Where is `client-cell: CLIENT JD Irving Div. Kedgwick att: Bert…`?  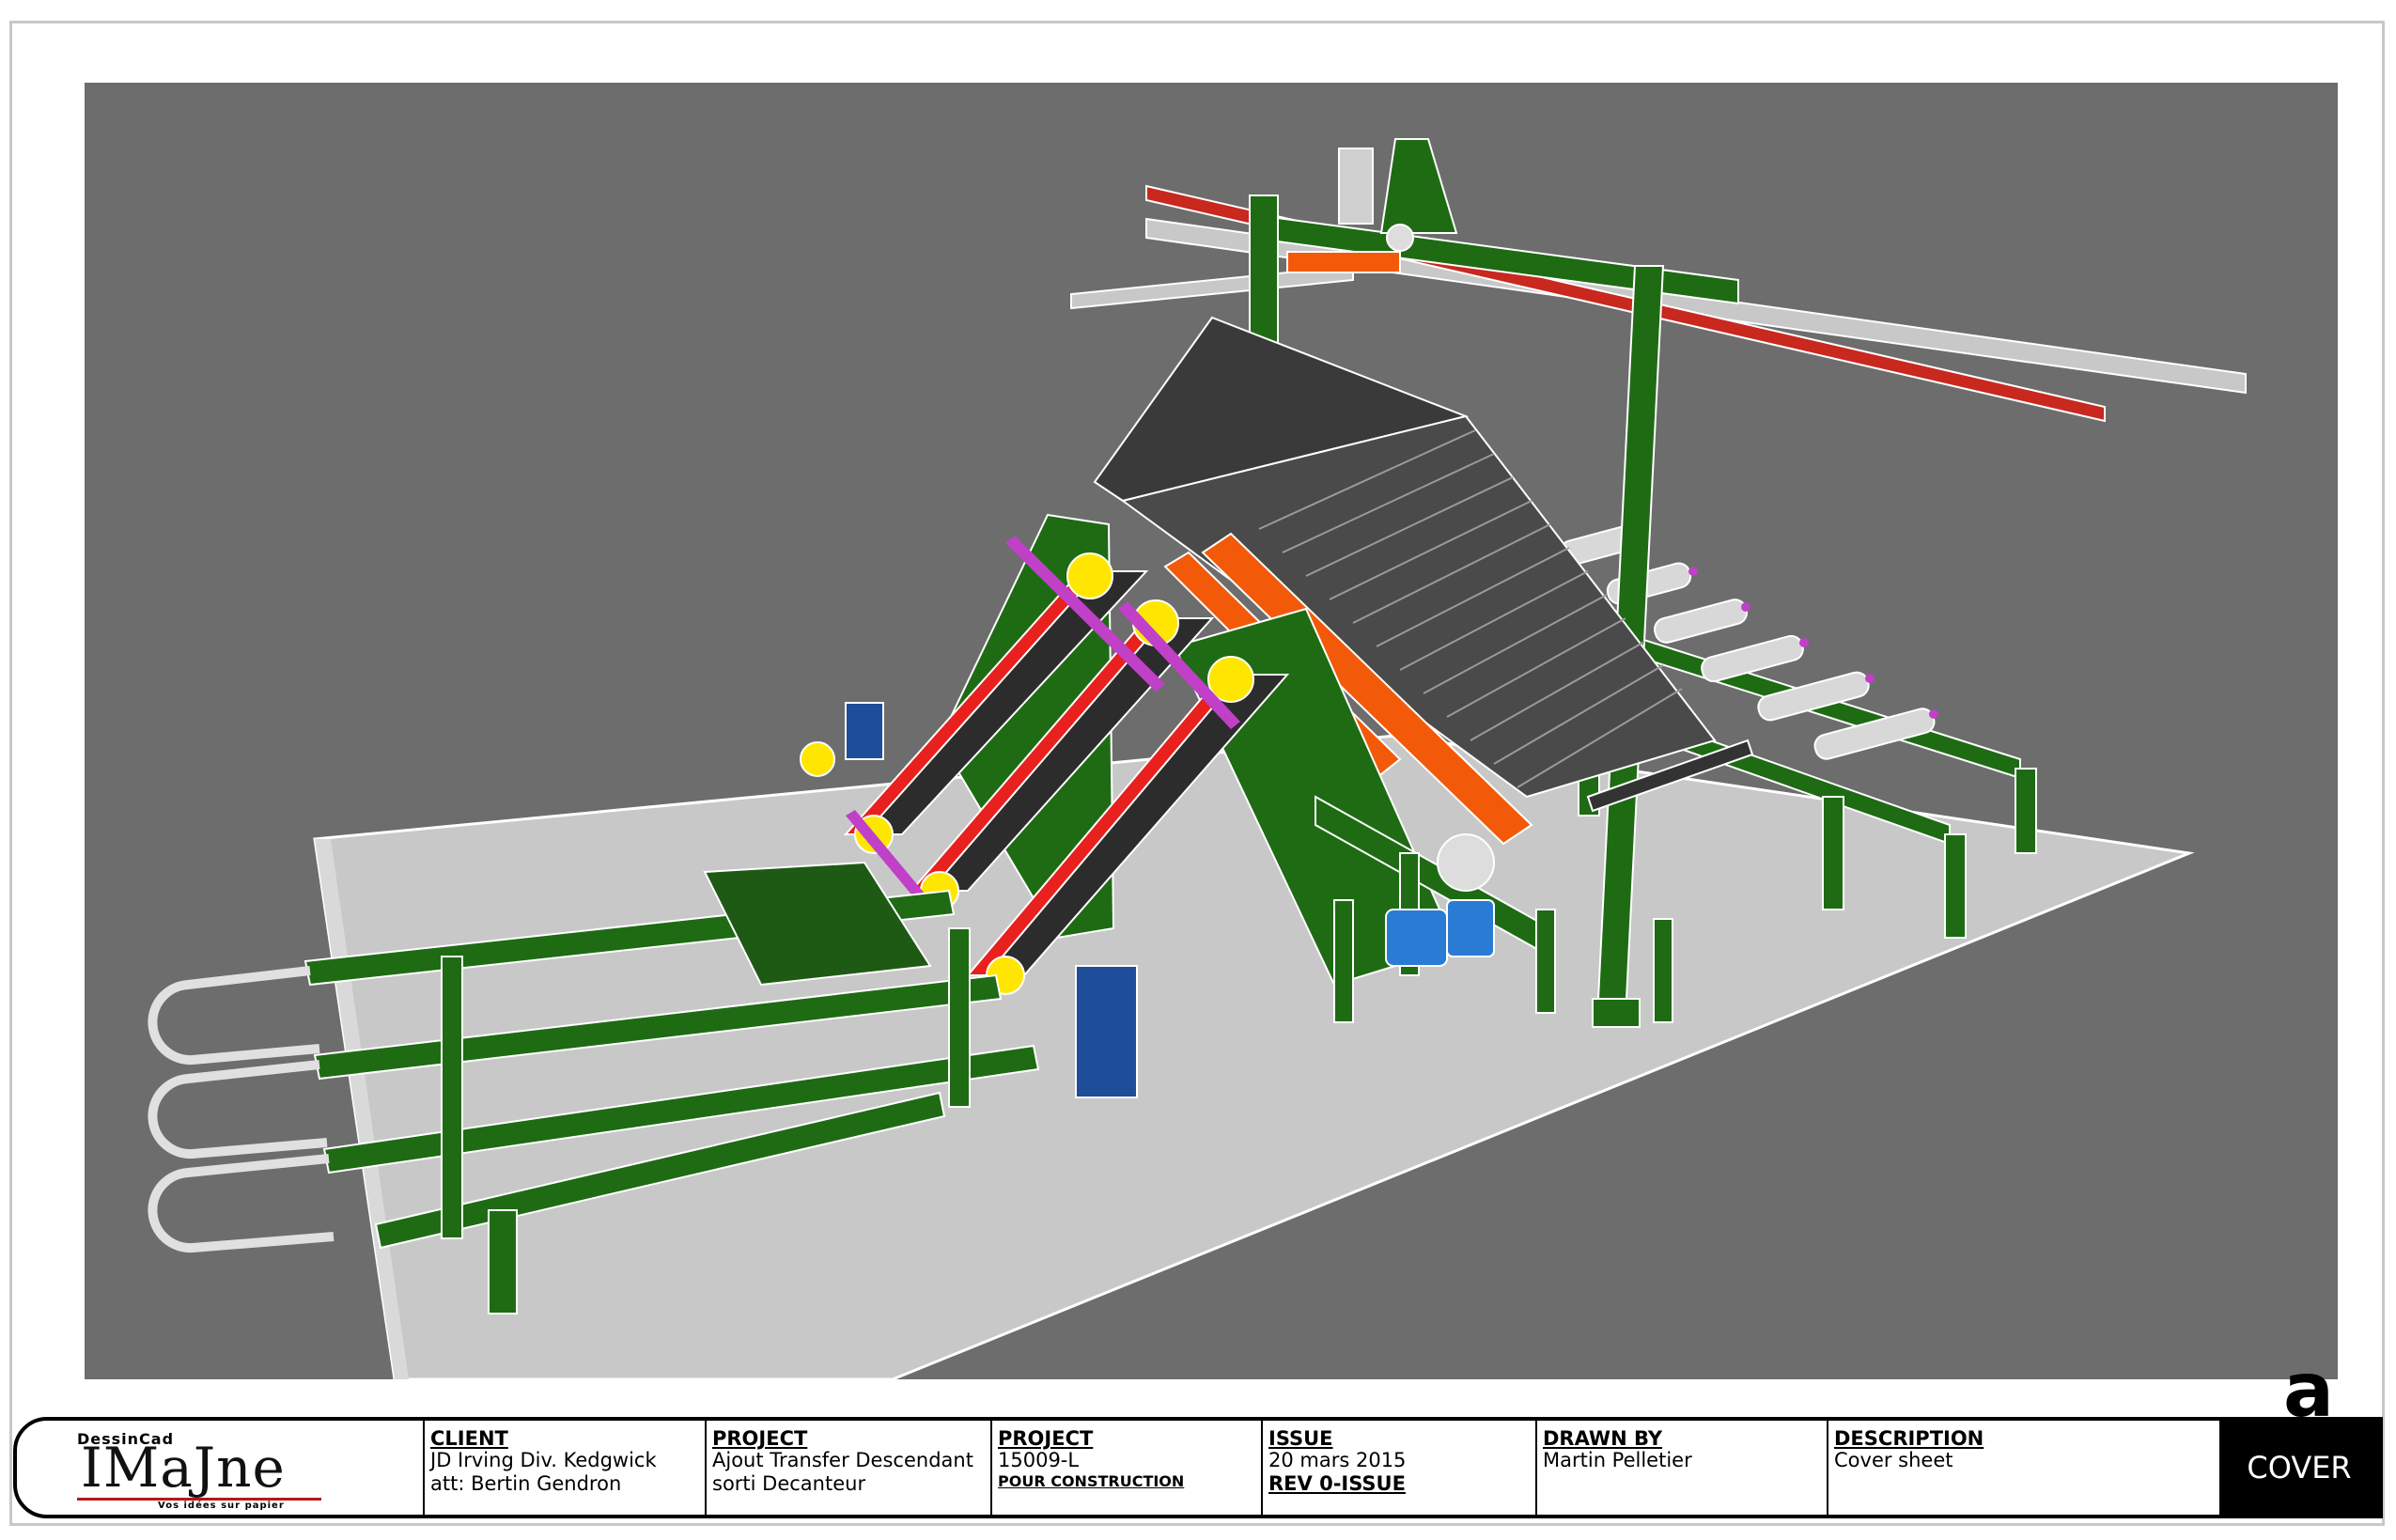 client-cell: CLIENT JD Irving Div. Kedgwick att: Bert… is located at coordinates (564, 1468).